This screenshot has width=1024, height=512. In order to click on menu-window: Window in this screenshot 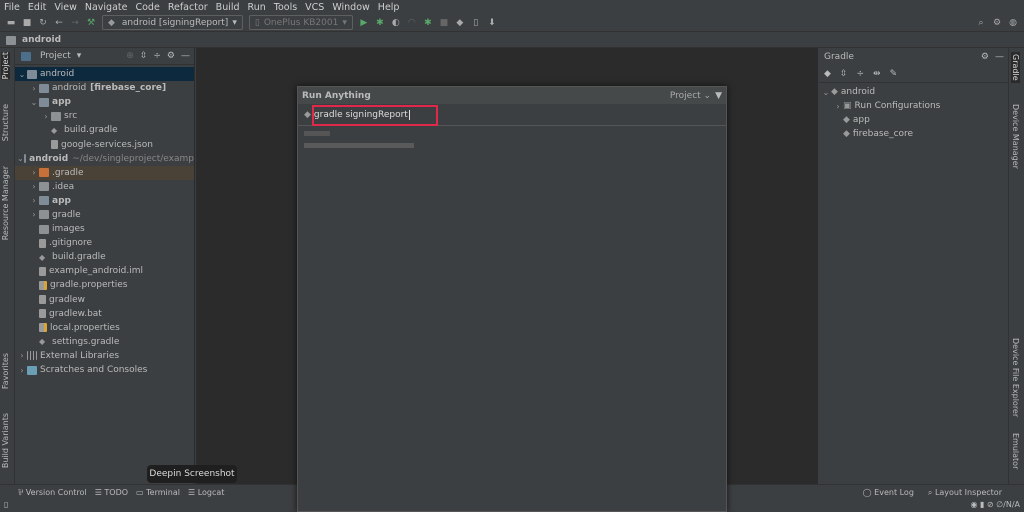, I will do `click(350, 7)`.